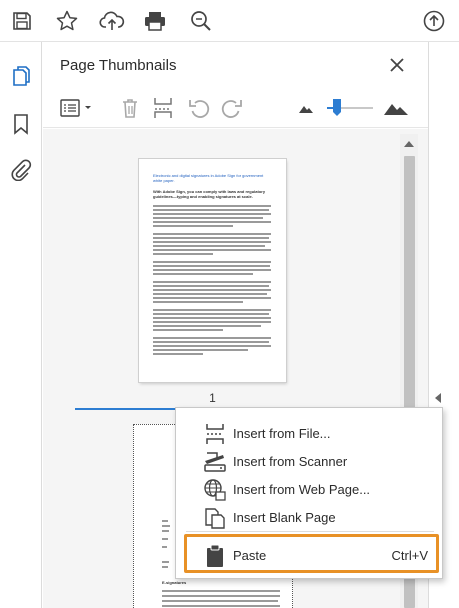 The height and width of the screenshot is (608, 459). I want to click on menu-item-insert-from-scanner: Insert from Scanner, so click(310, 462).